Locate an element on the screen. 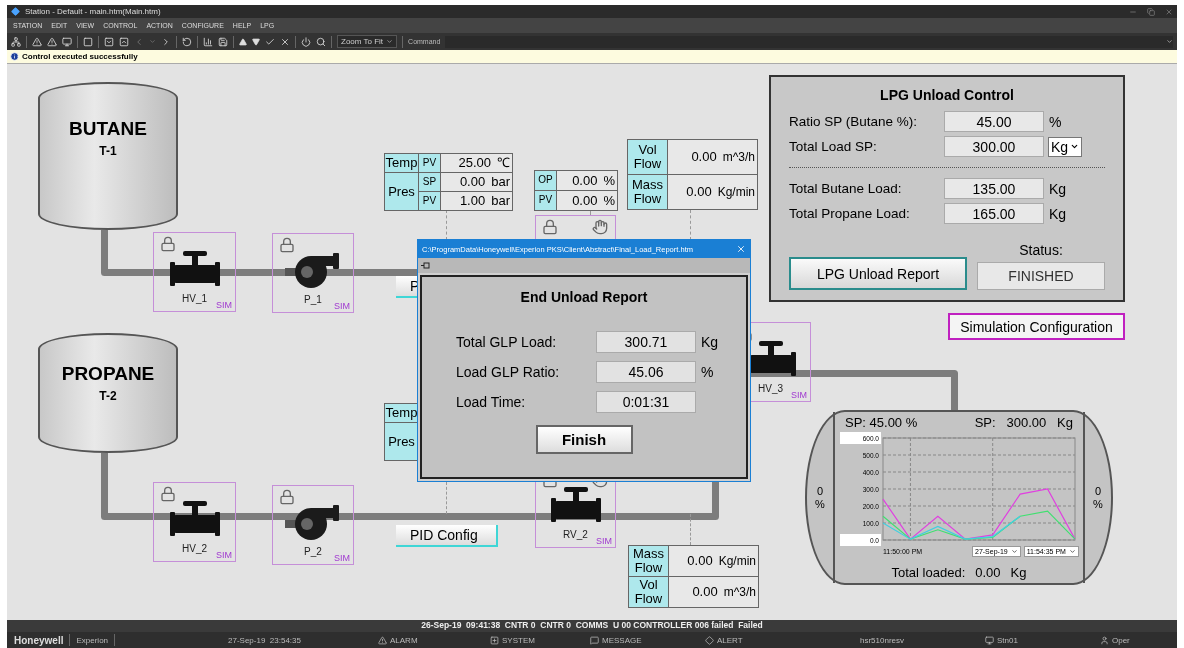 This screenshot has width=1184, height=648. level-text: 0 % is located at coordinates (820, 497).